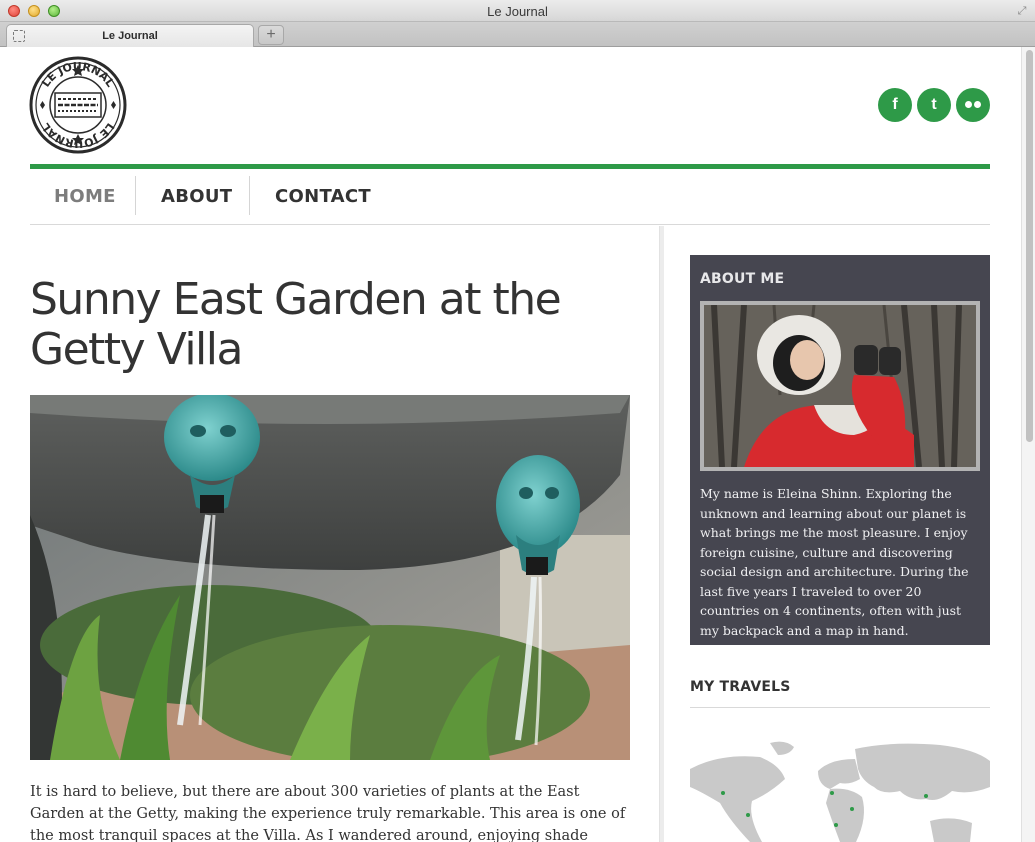 The height and width of the screenshot is (842, 1035). Describe the element at coordinates (840, 791) in the screenshot. I see `travels-world-map` at that location.